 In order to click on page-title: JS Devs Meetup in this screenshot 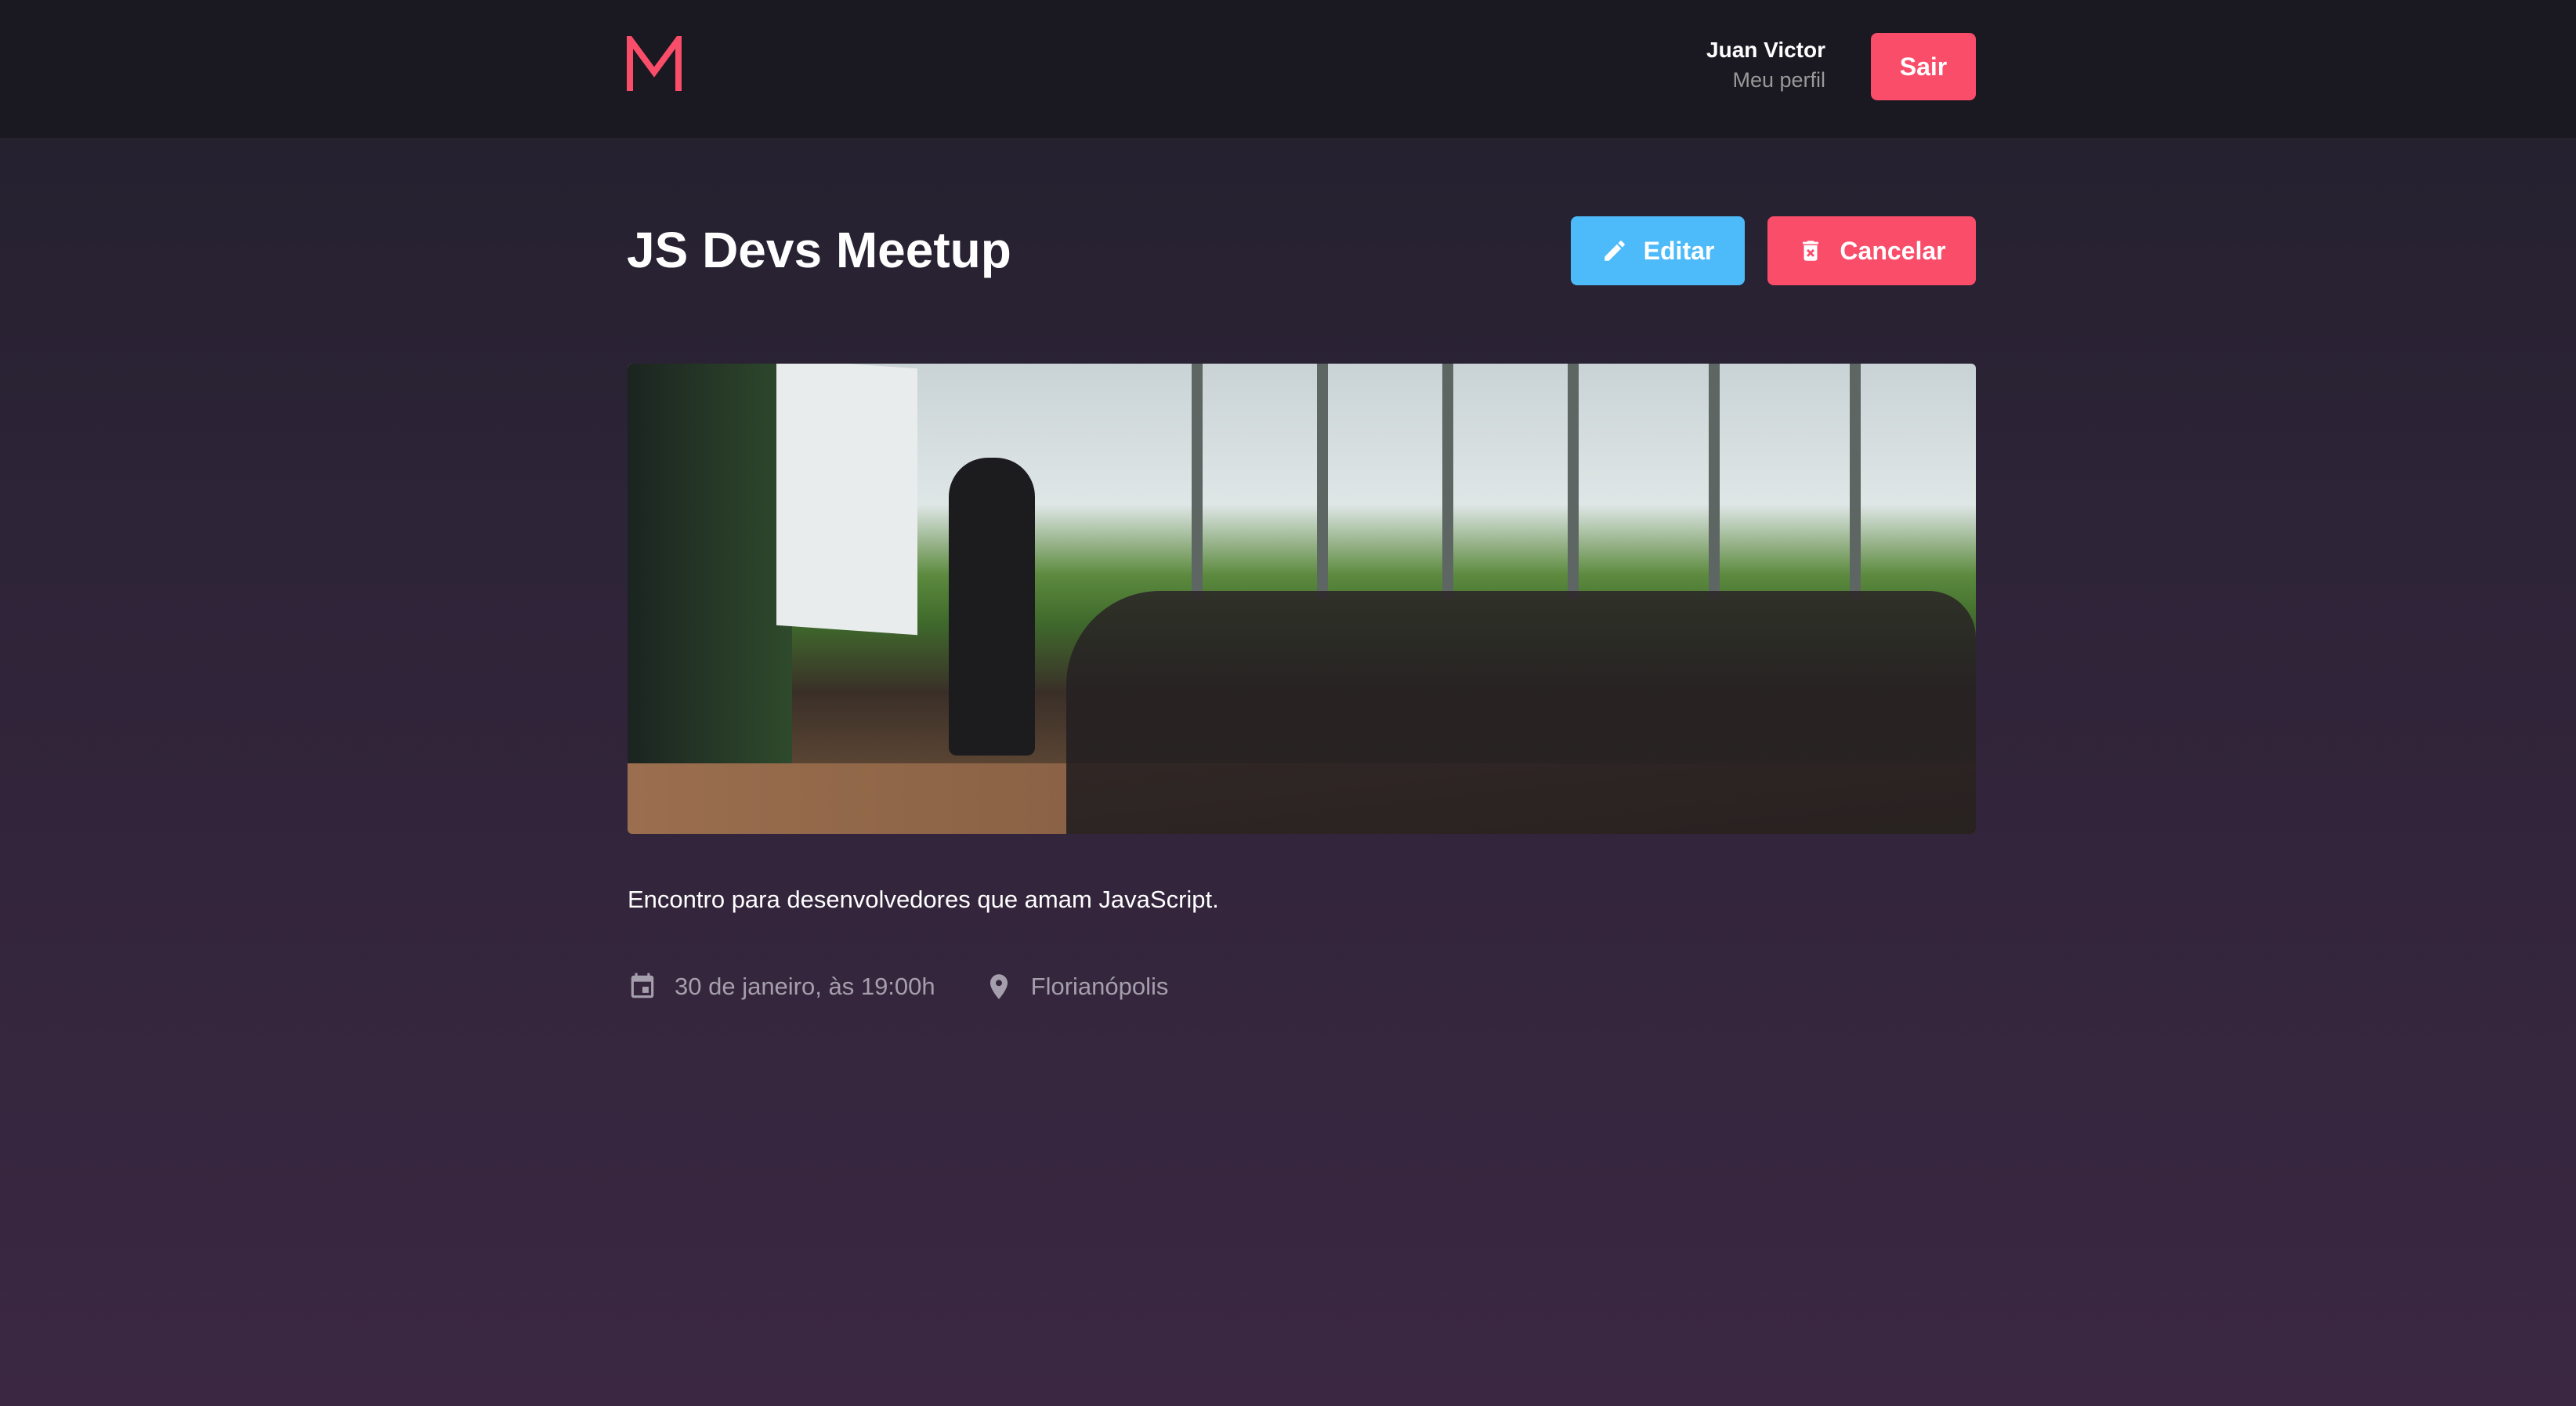, I will do `click(819, 250)`.